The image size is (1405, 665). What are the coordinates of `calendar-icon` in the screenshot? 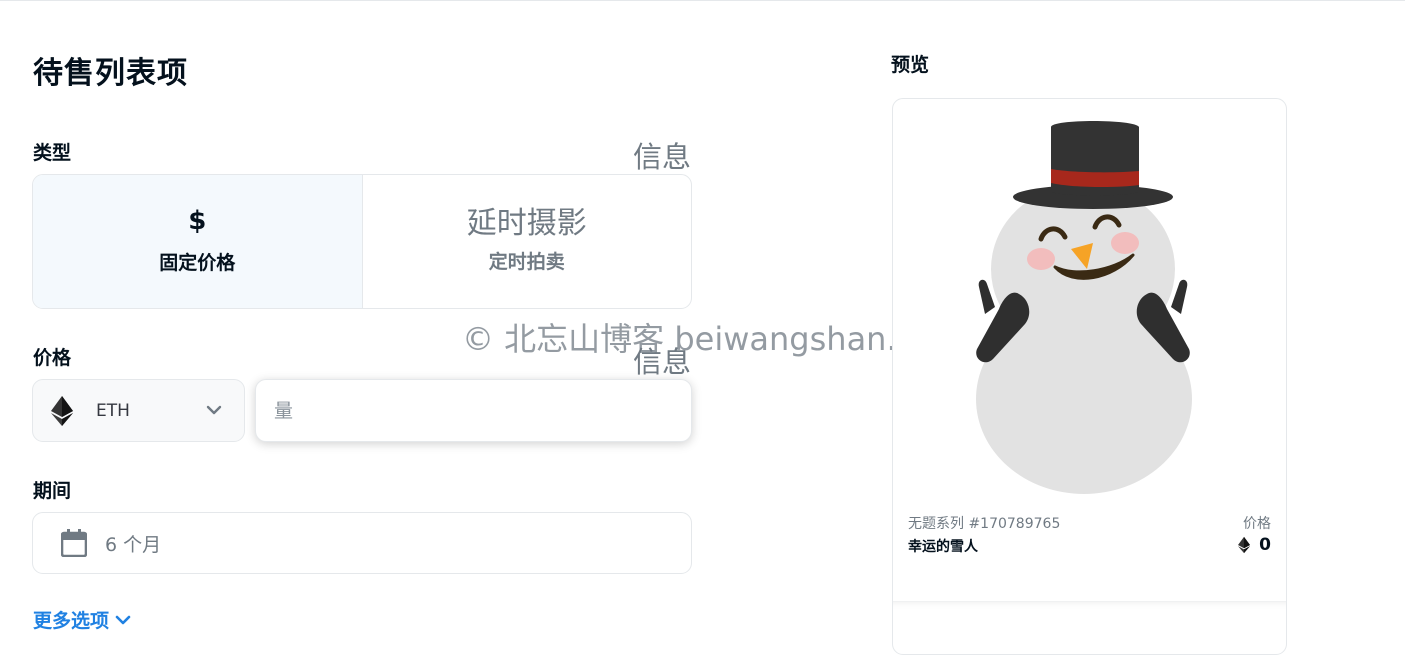 It's located at (74, 543).